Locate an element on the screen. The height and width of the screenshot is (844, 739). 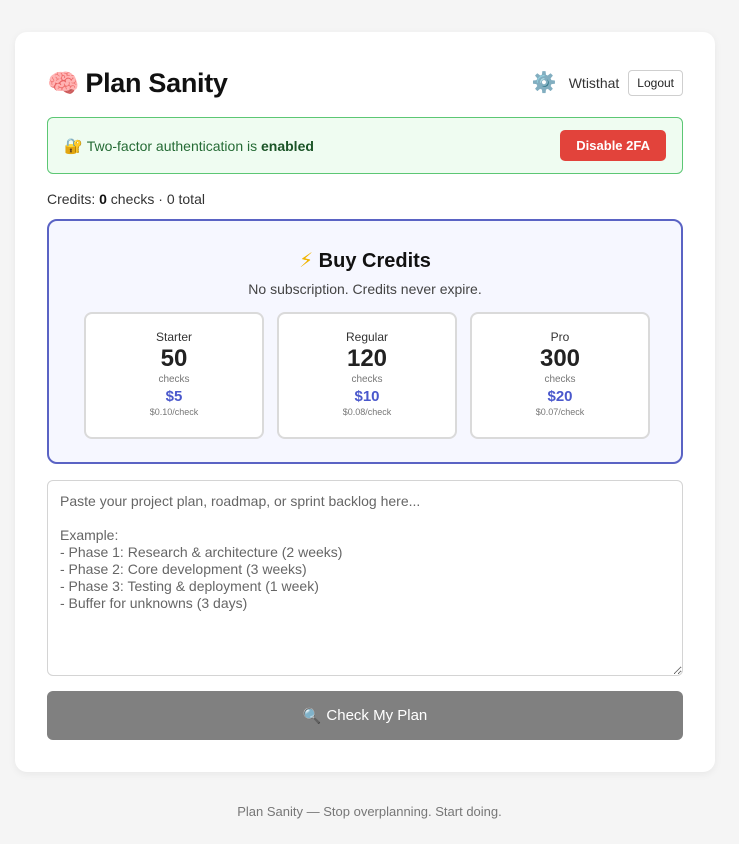
plan-name: Starter is located at coordinates (173, 337).